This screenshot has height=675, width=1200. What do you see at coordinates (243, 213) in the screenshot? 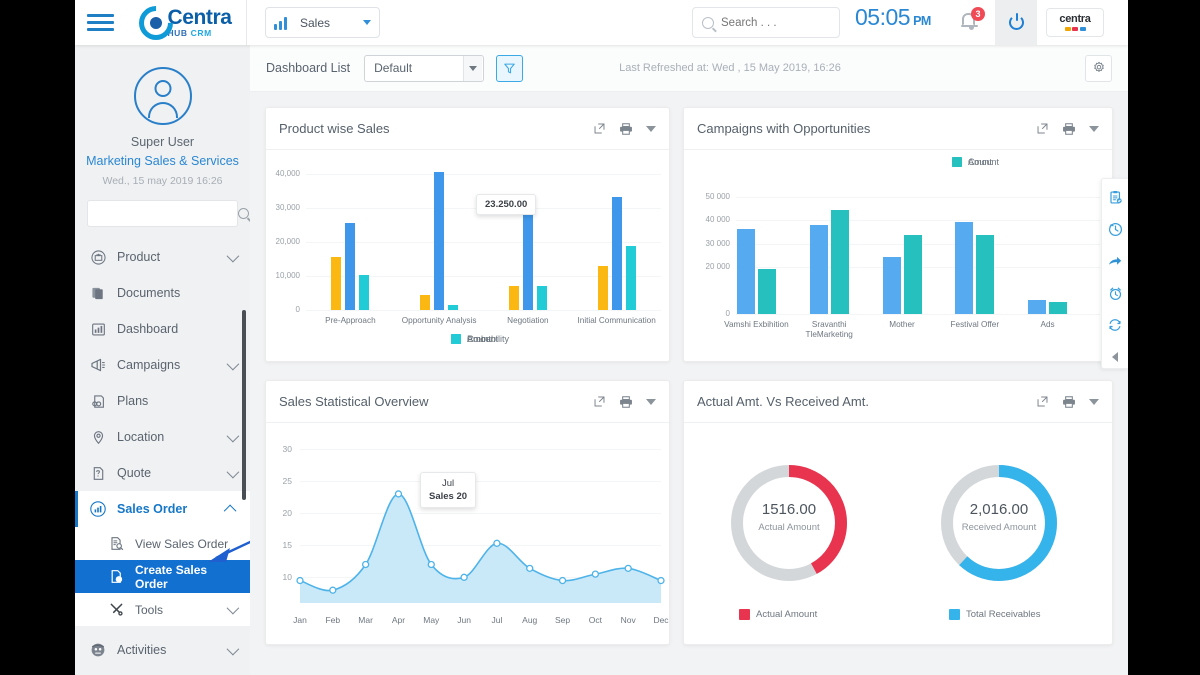
I see `search-icon` at bounding box center [243, 213].